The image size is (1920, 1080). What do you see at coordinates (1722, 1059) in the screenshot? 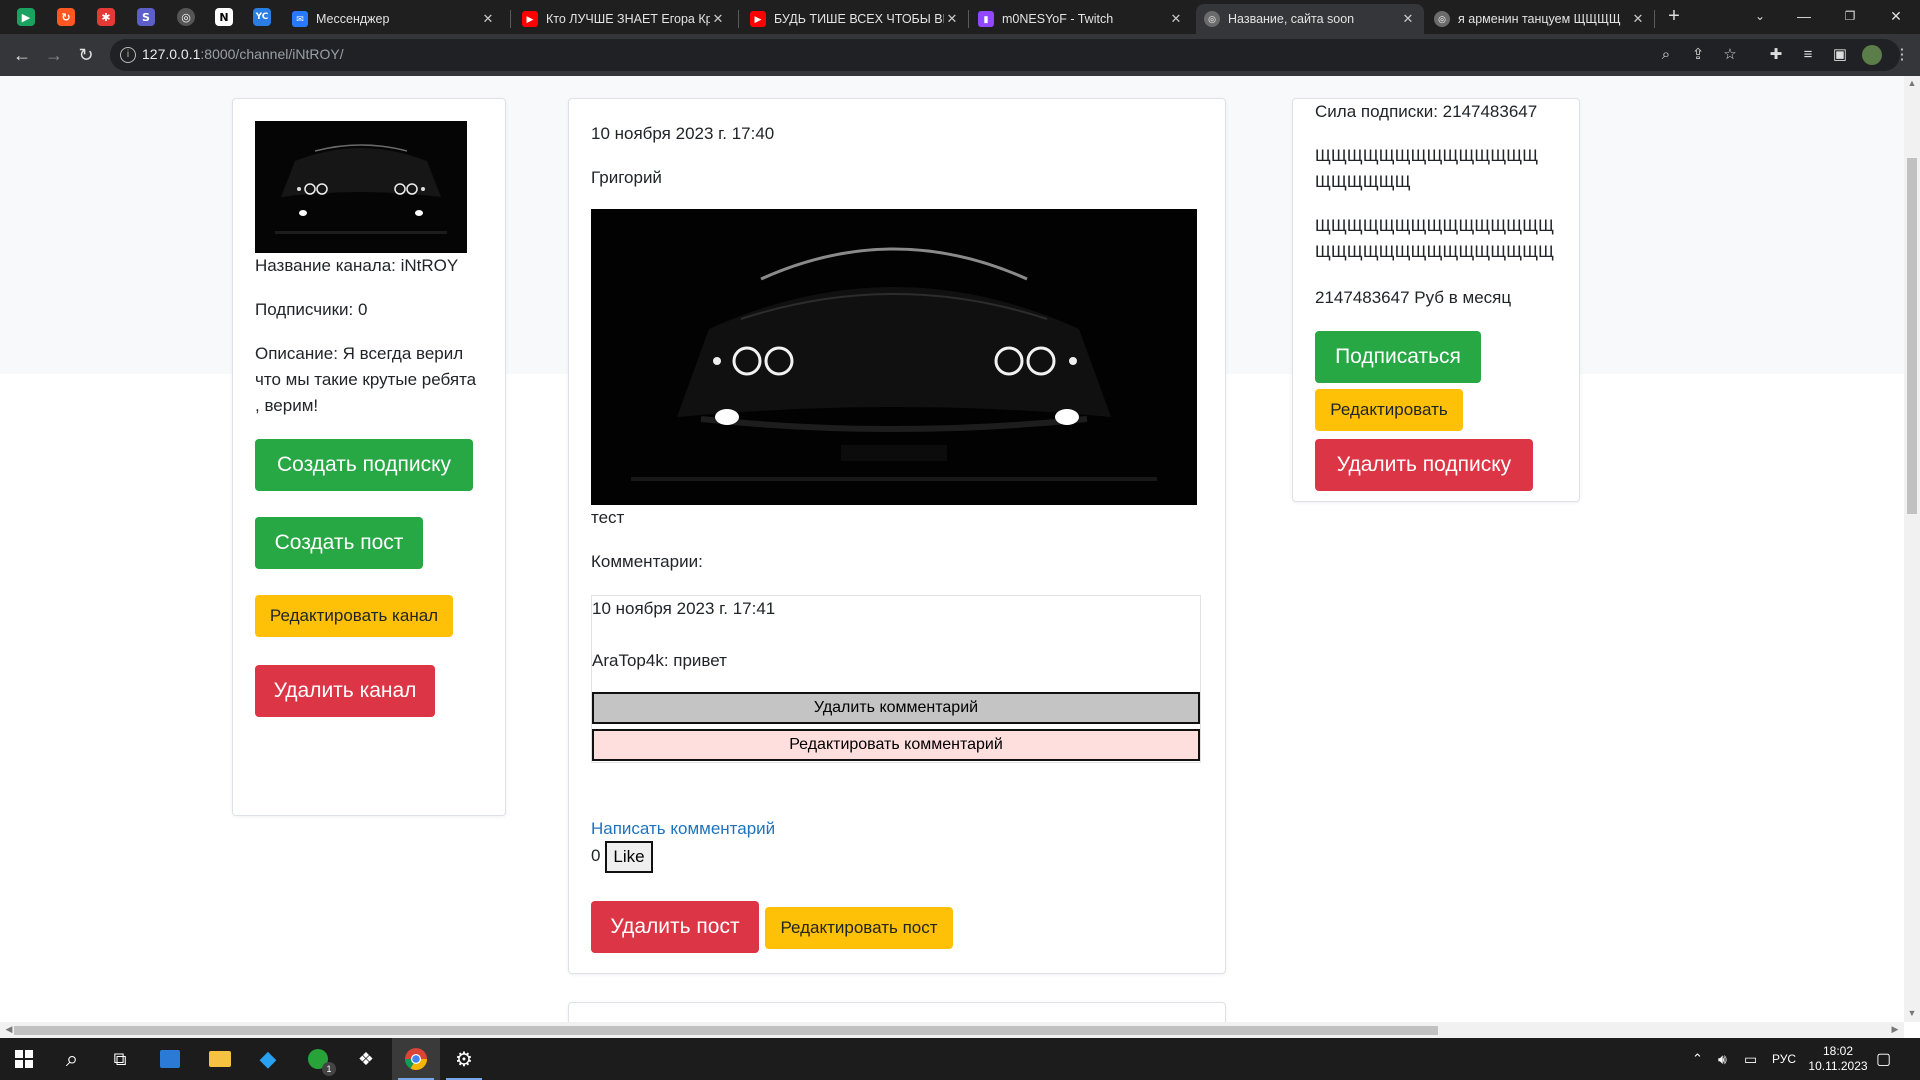
I see `volume-icon: 🔊︎` at bounding box center [1722, 1059].